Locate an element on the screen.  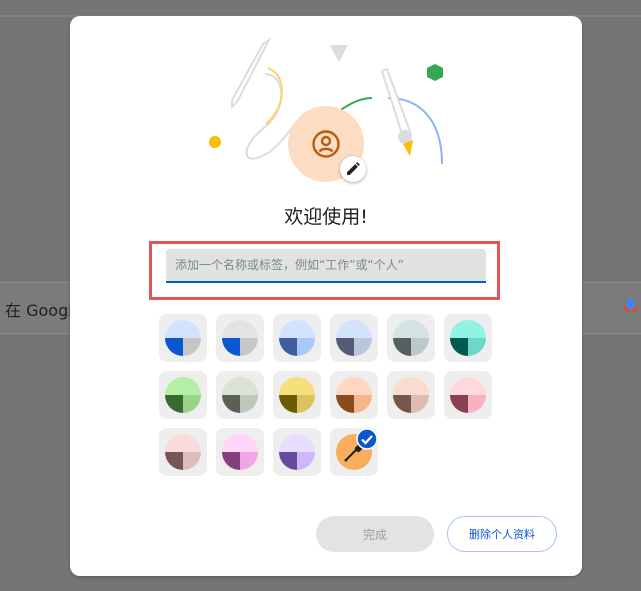
theme-swatch-orange is located at coordinates (354, 395).